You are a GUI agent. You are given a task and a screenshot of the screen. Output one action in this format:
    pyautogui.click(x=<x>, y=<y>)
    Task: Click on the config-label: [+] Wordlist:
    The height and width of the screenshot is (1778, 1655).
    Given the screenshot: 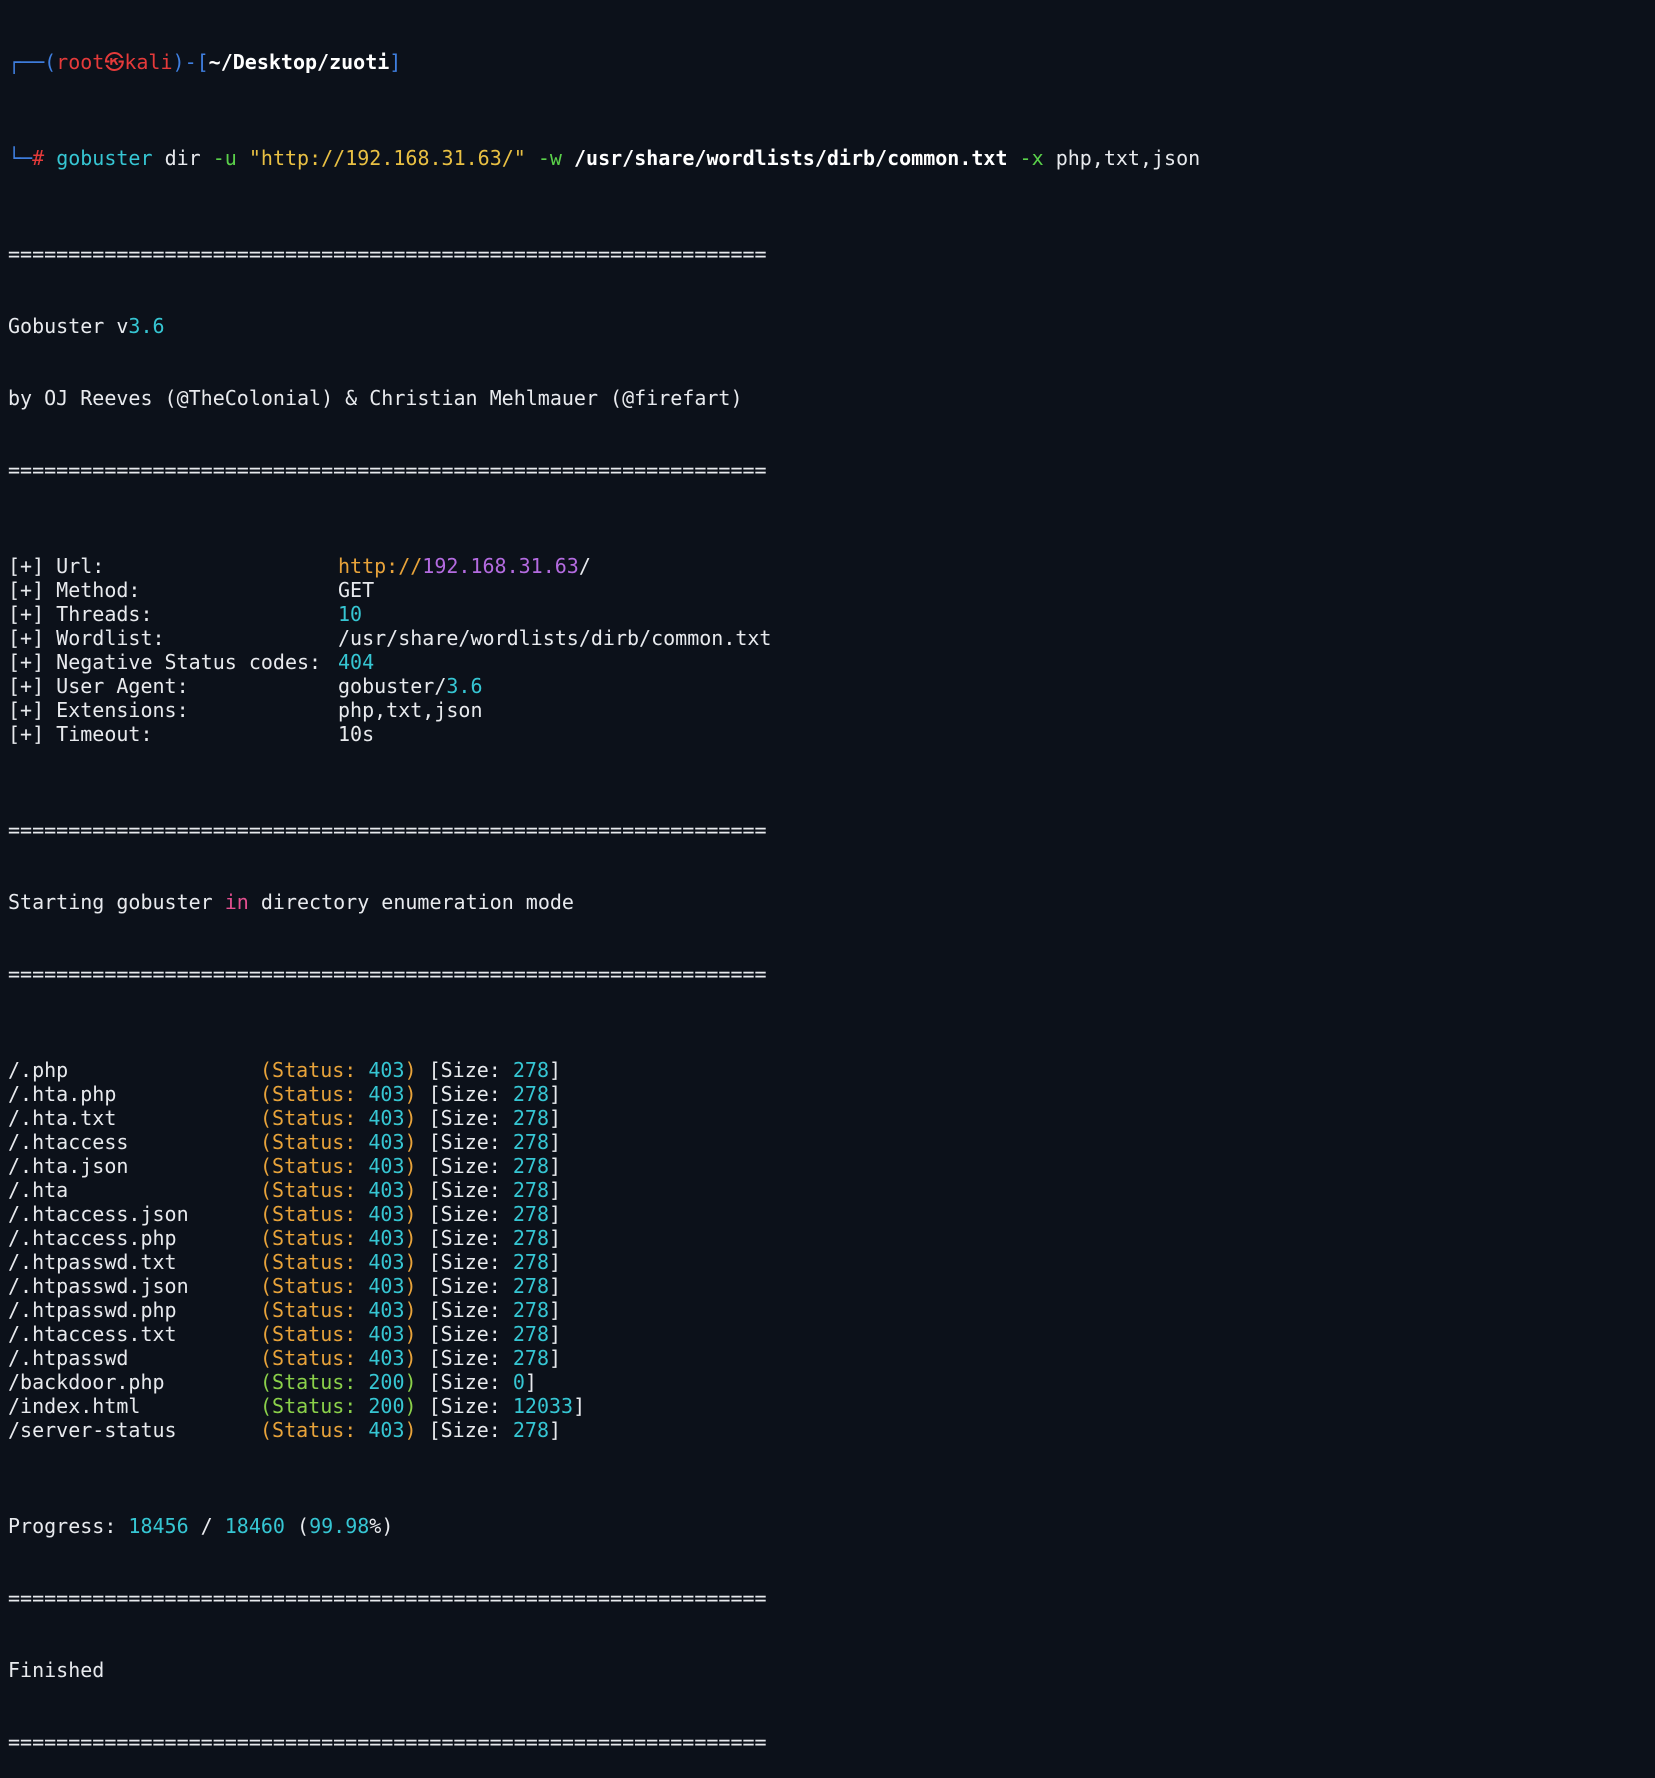 What is the action you would take?
    pyautogui.click(x=86, y=638)
    